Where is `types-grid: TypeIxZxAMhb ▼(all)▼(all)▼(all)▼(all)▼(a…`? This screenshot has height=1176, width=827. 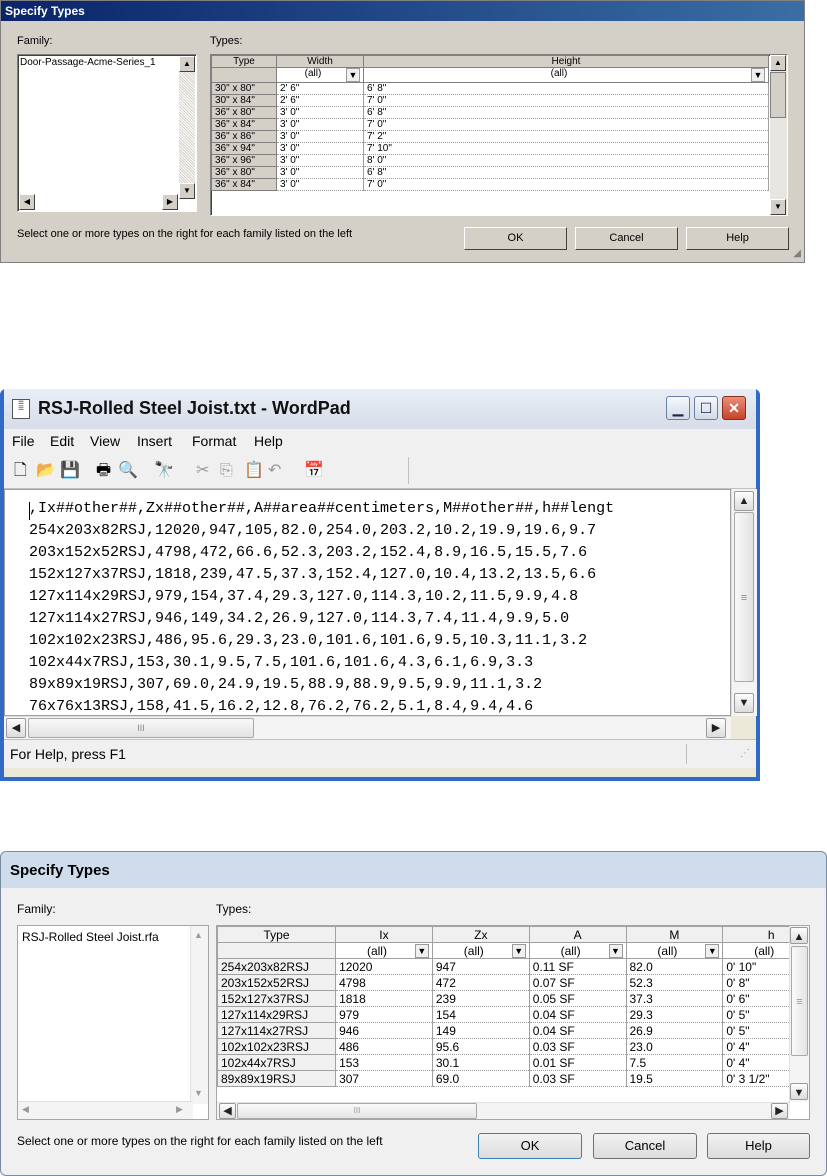 types-grid: TypeIxZxAMhb ▼(all)▼(all)▼(all)▼(all)▼(a… is located at coordinates (513, 1022).